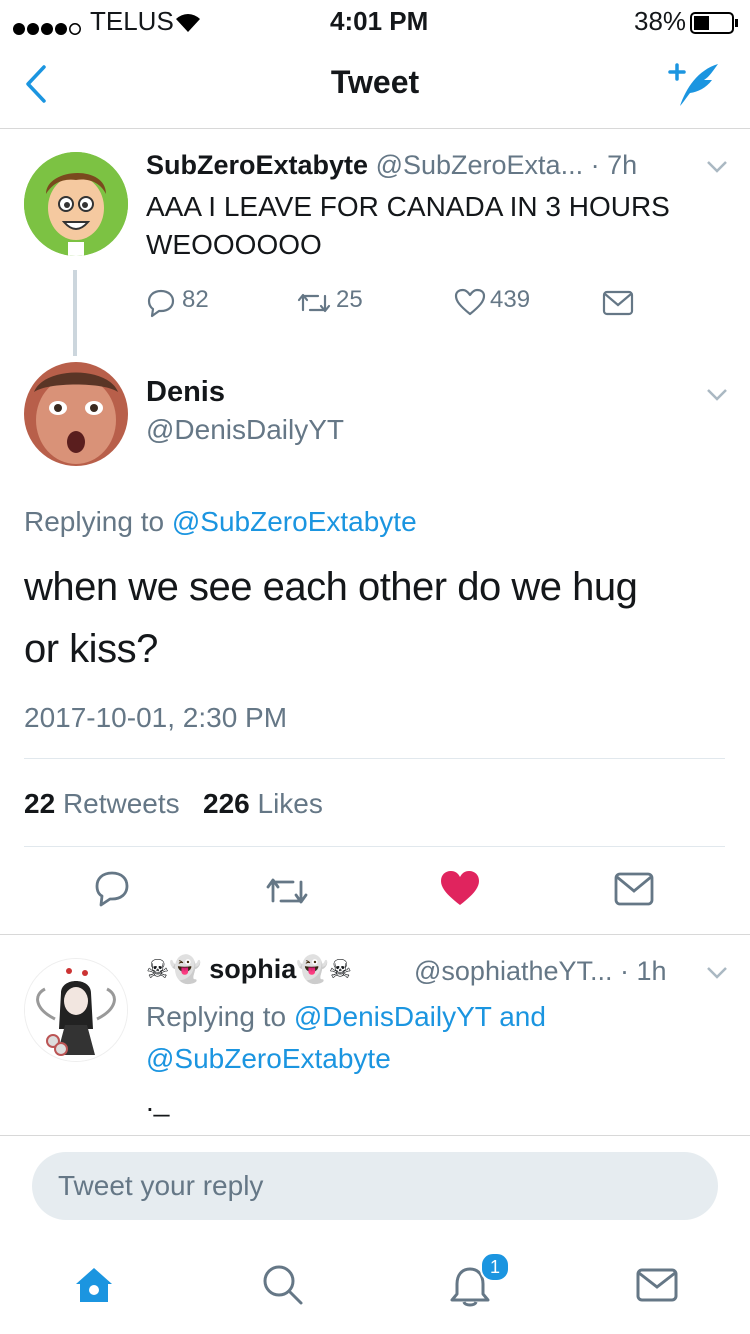 The height and width of the screenshot is (1334, 750). What do you see at coordinates (375, 1285) in the screenshot?
I see `tab-bar: 1` at bounding box center [375, 1285].